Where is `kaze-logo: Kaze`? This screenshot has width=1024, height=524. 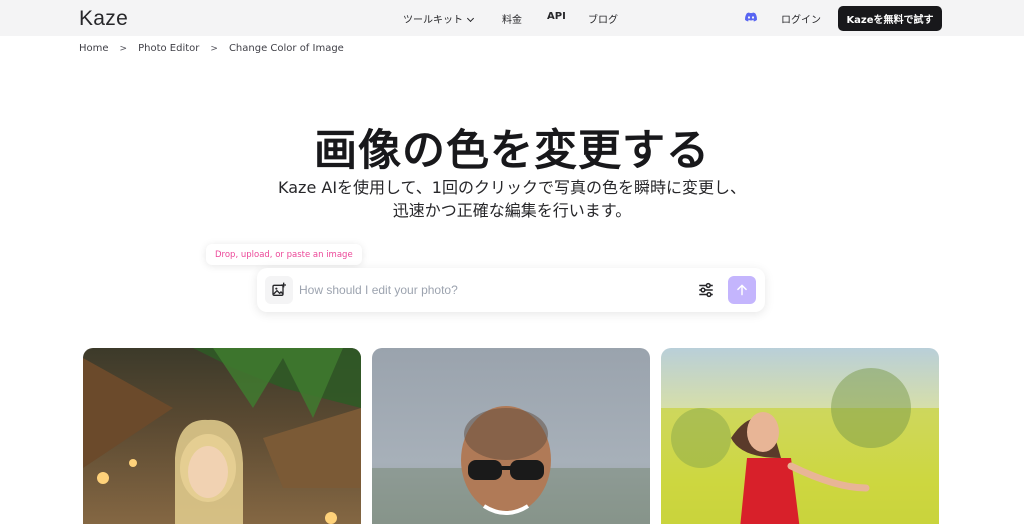 kaze-logo: Kaze is located at coordinates (103, 19).